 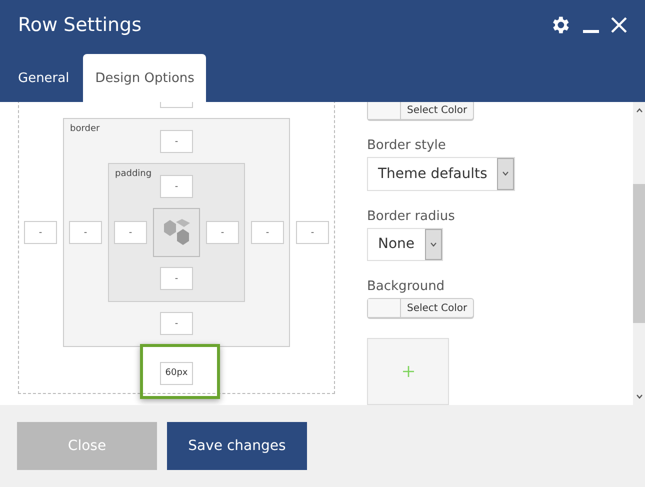 I want to click on scrollbar, so click(x=639, y=253).